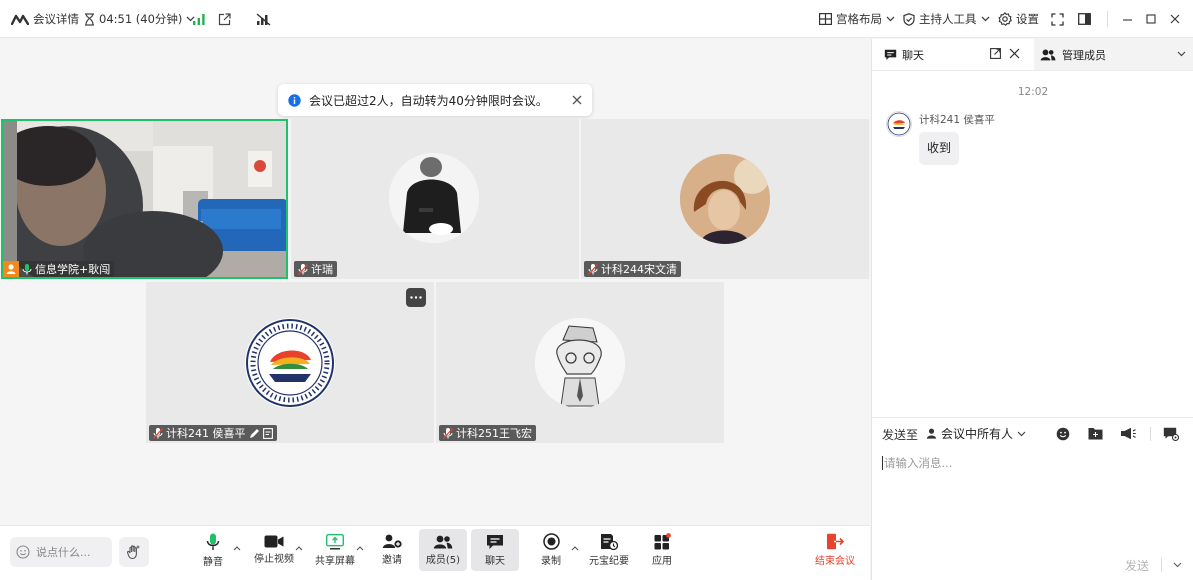 The height and width of the screenshot is (580, 1193). Describe the element at coordinates (1171, 434) in the screenshot. I see `chat-settings-icon` at that location.